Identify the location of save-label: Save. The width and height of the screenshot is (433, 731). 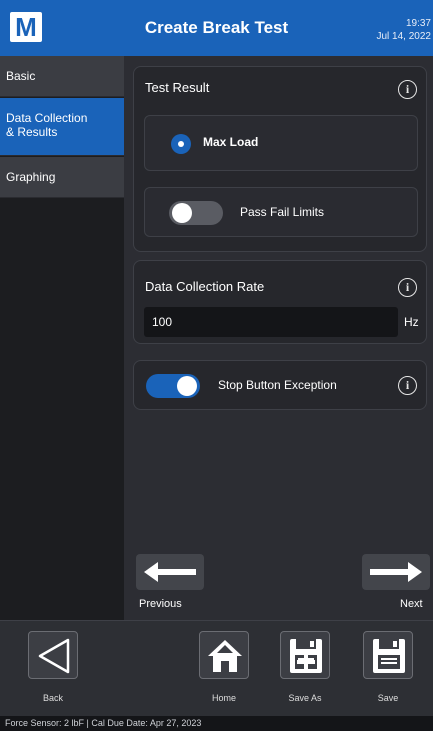
(388, 698).